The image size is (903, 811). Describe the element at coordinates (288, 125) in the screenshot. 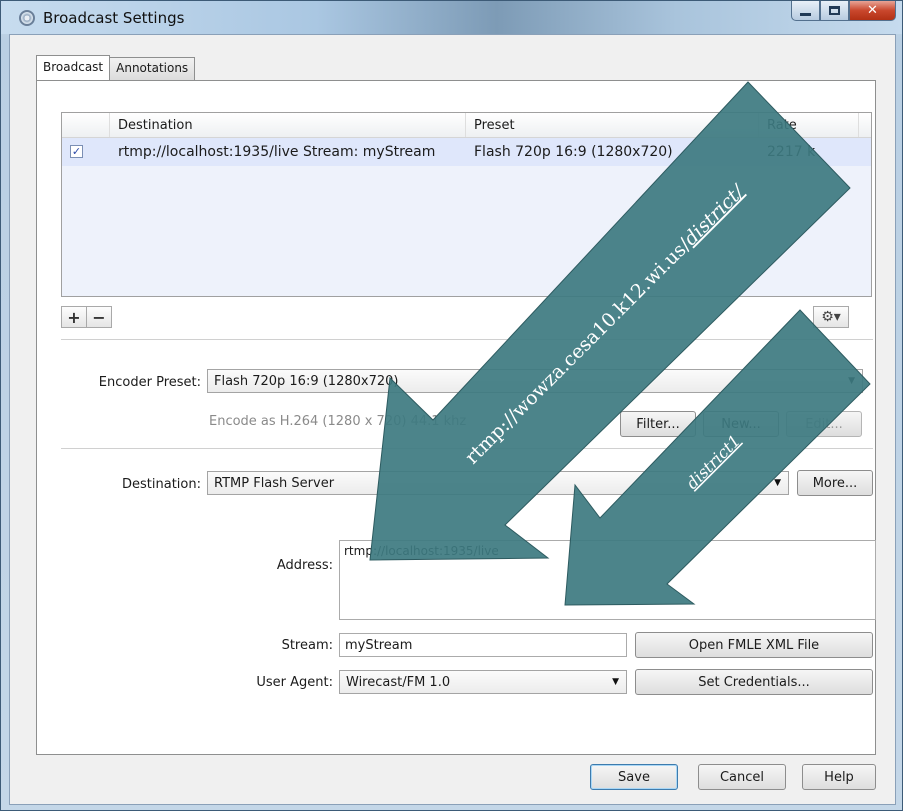

I see `header-destination: Destination` at that location.